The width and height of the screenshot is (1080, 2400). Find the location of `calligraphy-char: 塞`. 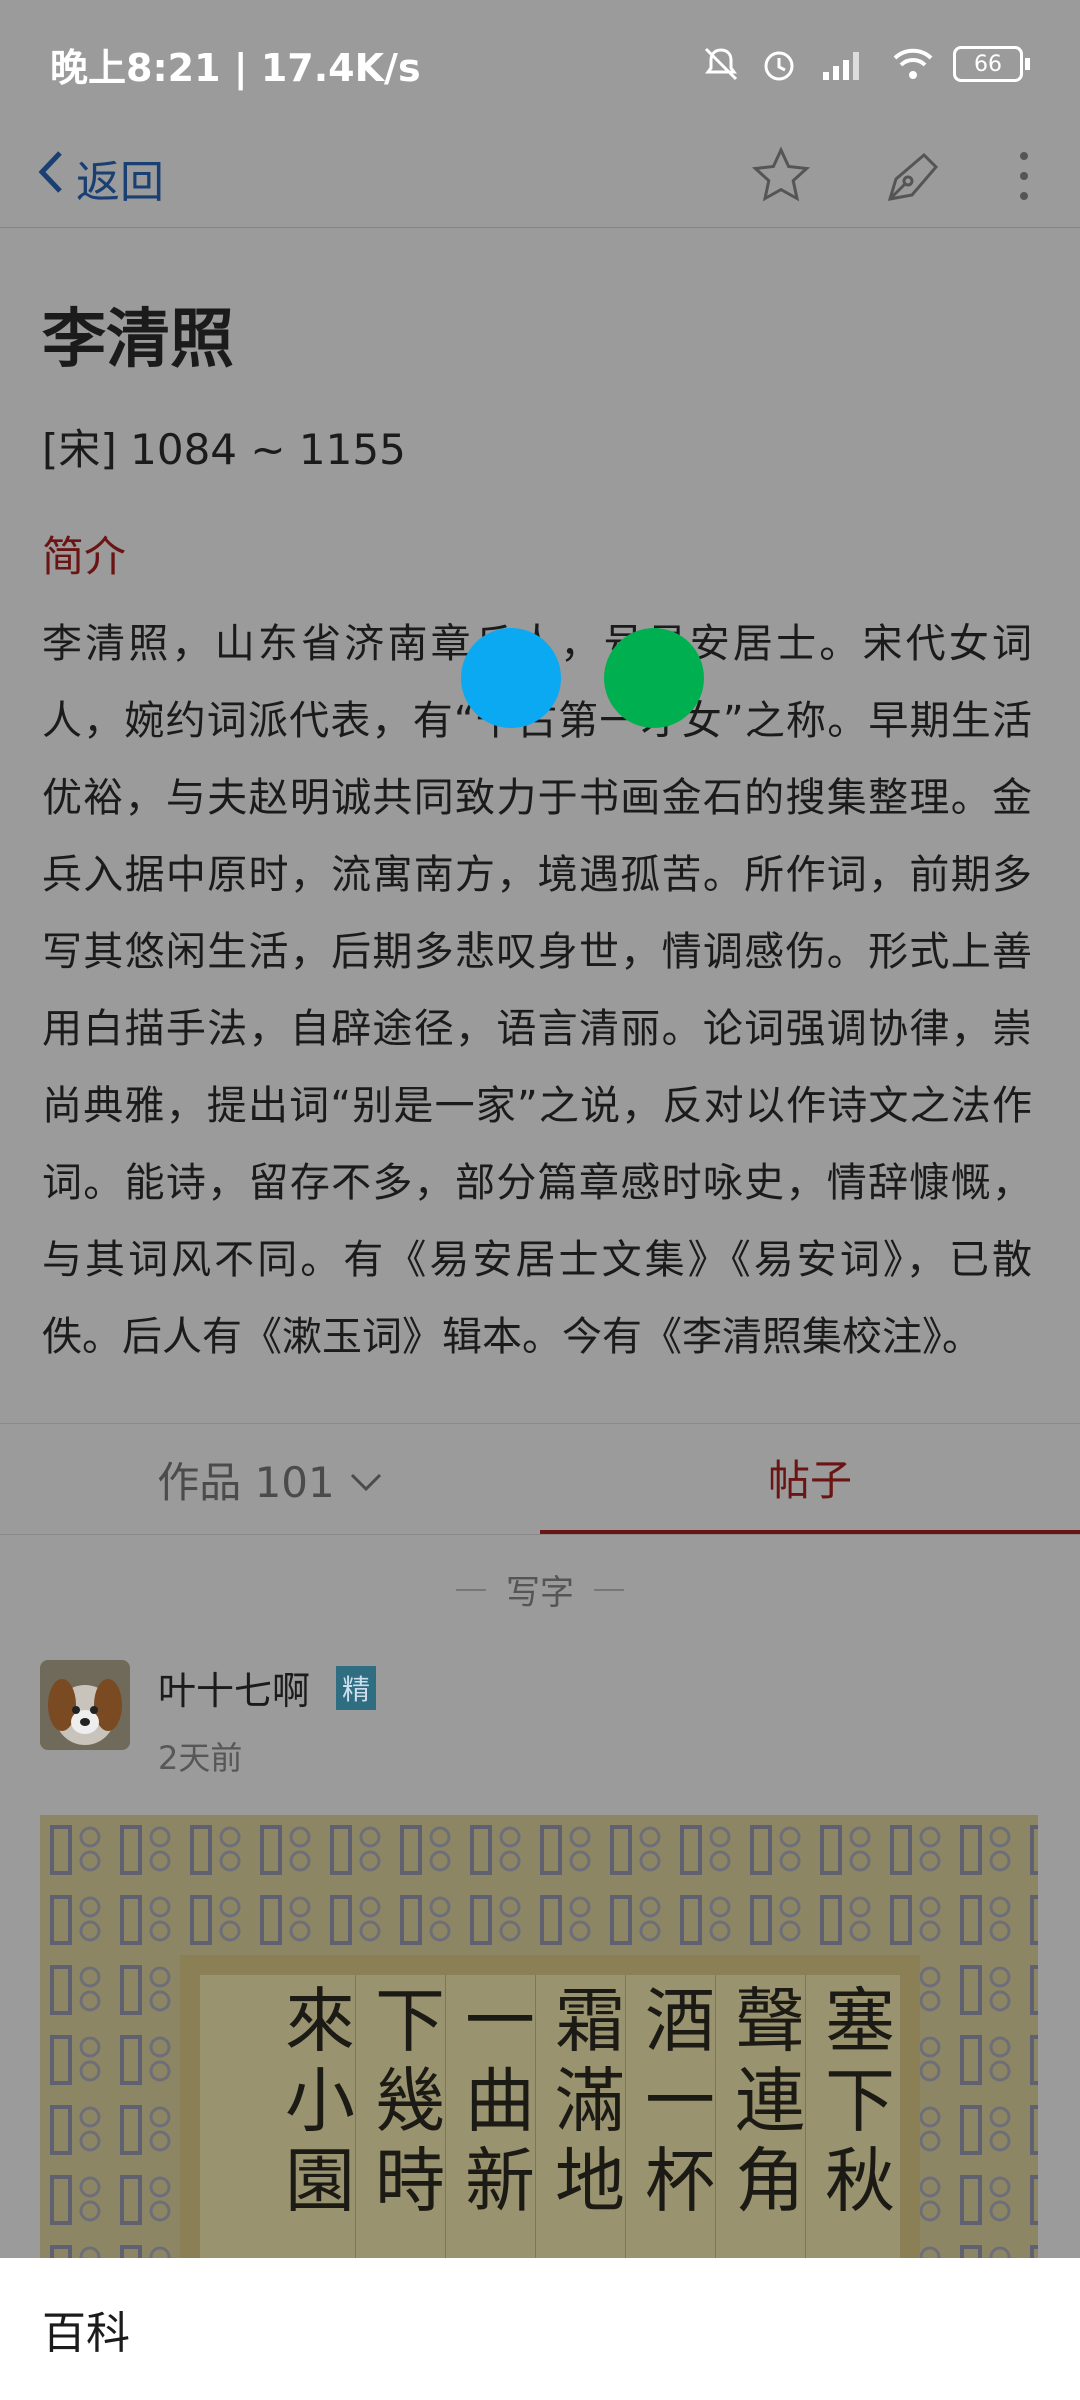

calligraphy-char: 塞 is located at coordinates (860, 2021).